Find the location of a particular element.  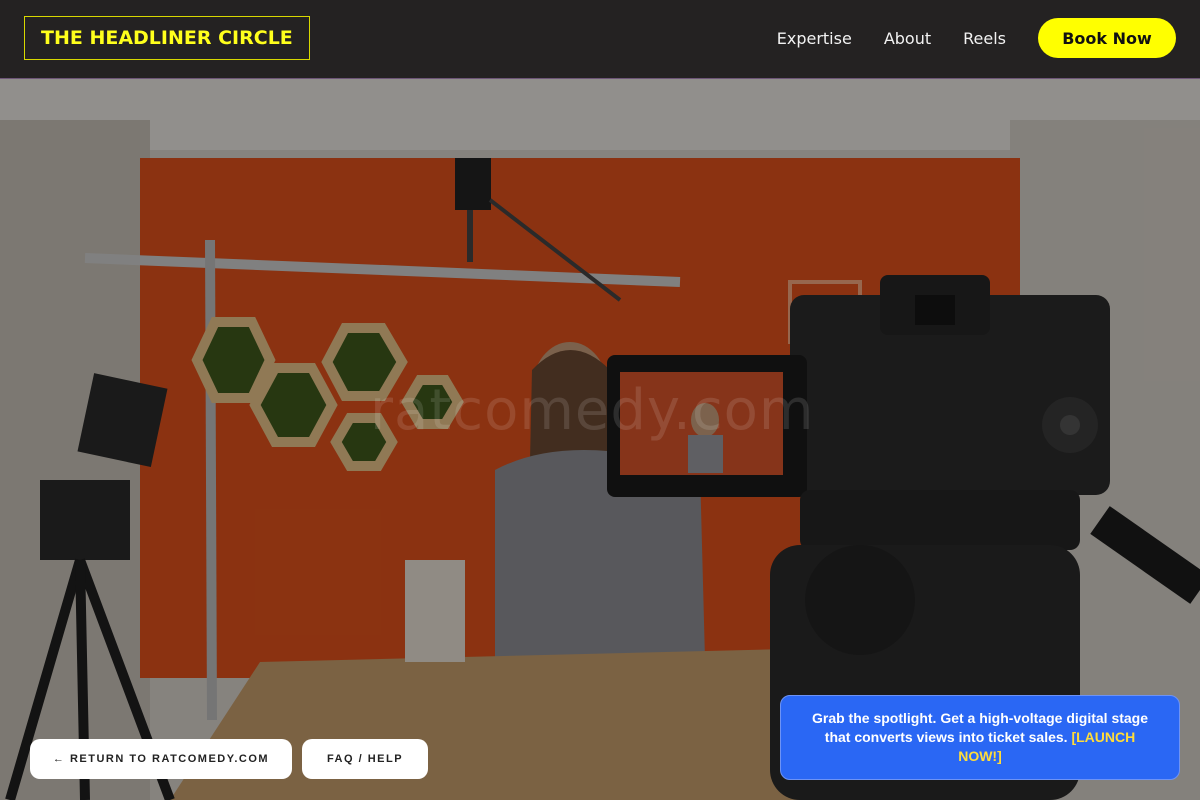

nav-link-about: About is located at coordinates (907, 38).